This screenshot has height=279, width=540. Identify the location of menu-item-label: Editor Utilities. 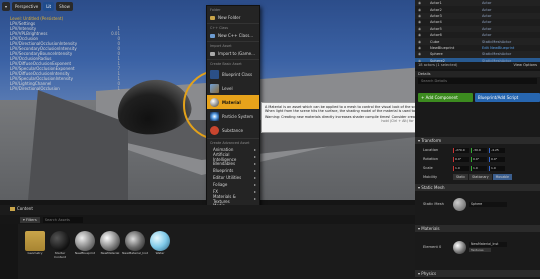
(227, 177).